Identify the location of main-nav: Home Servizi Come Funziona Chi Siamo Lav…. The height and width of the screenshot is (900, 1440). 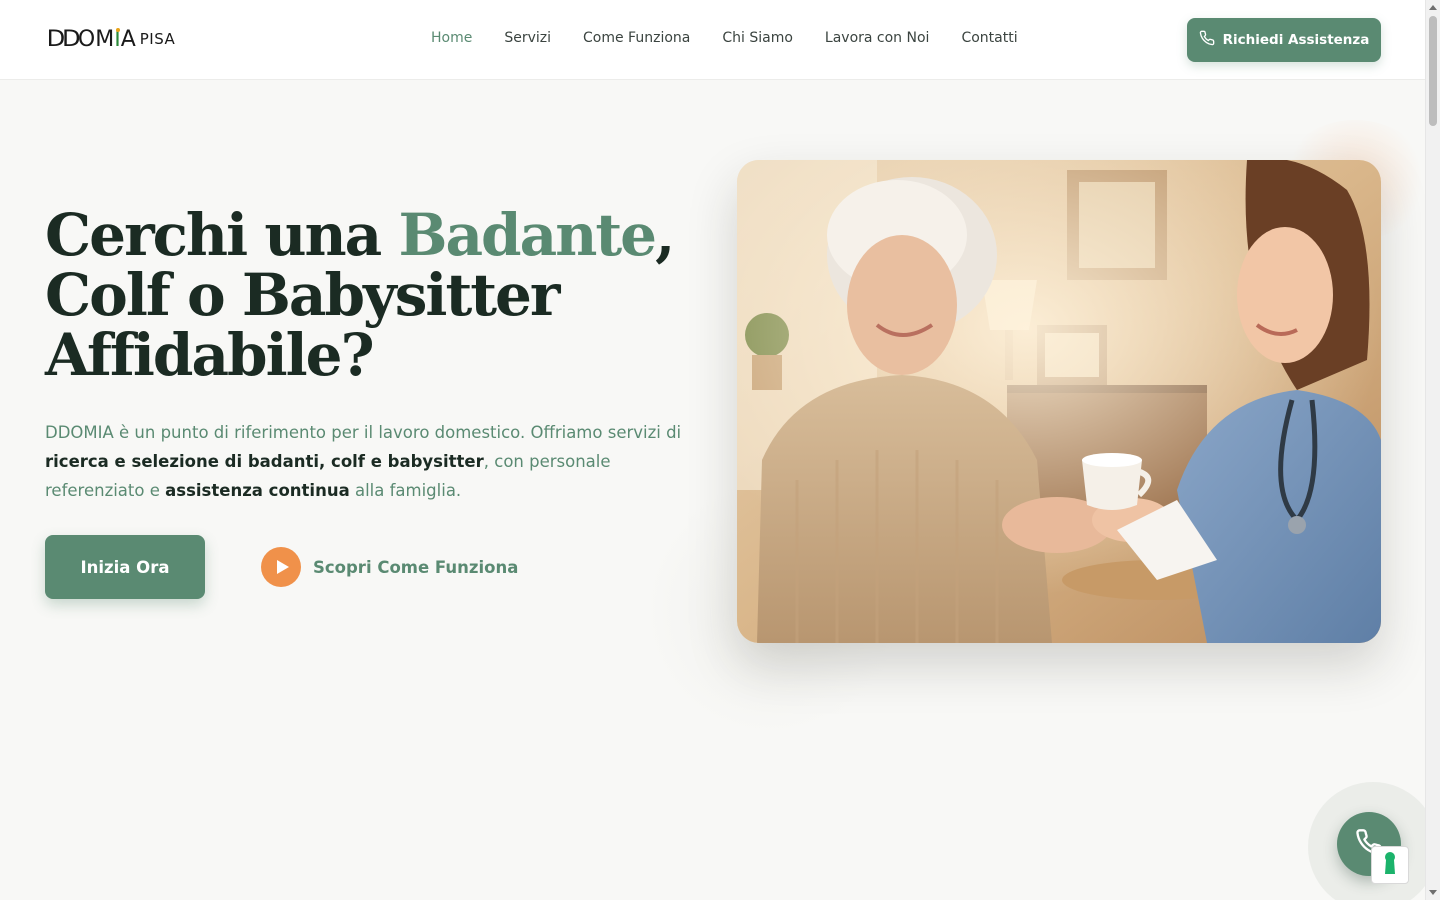
(740, 38).